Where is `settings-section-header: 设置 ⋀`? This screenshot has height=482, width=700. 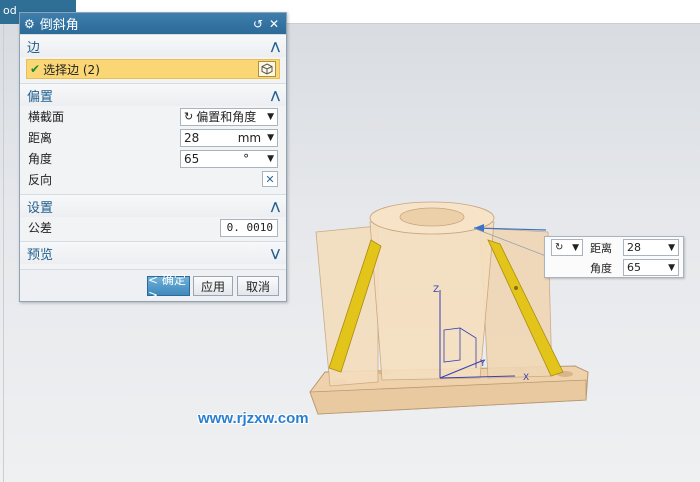
settings-section-header: 设置 ⋀ is located at coordinates (153, 206).